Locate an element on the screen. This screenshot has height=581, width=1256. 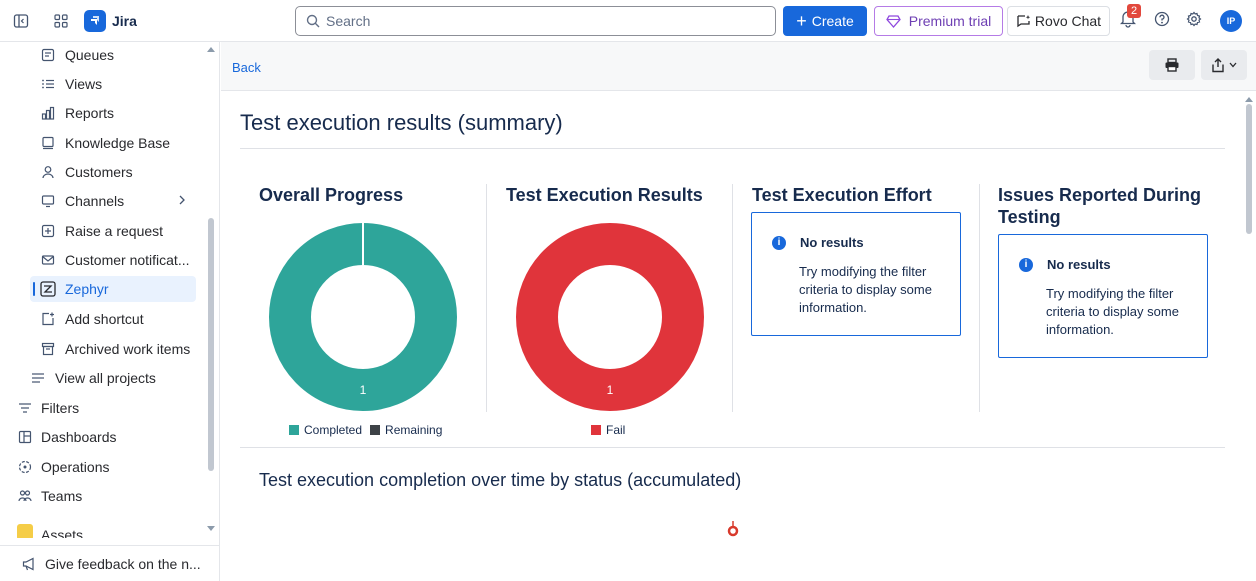
donut-slice-fail is located at coordinates (610, 317).